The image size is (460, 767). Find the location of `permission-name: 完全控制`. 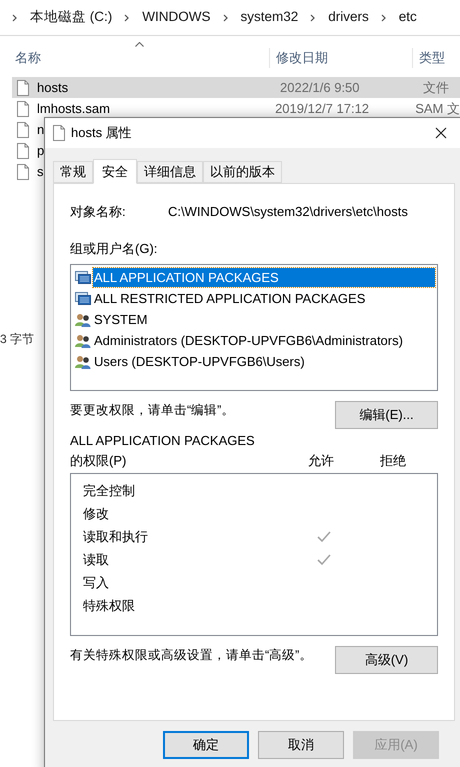

permission-name: 完全控制 is located at coordinates (109, 491).